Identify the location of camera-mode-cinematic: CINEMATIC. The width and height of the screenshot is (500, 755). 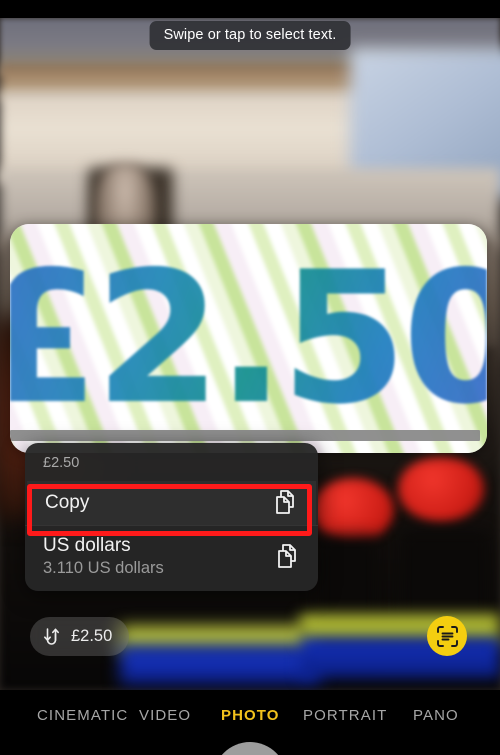
(82, 715).